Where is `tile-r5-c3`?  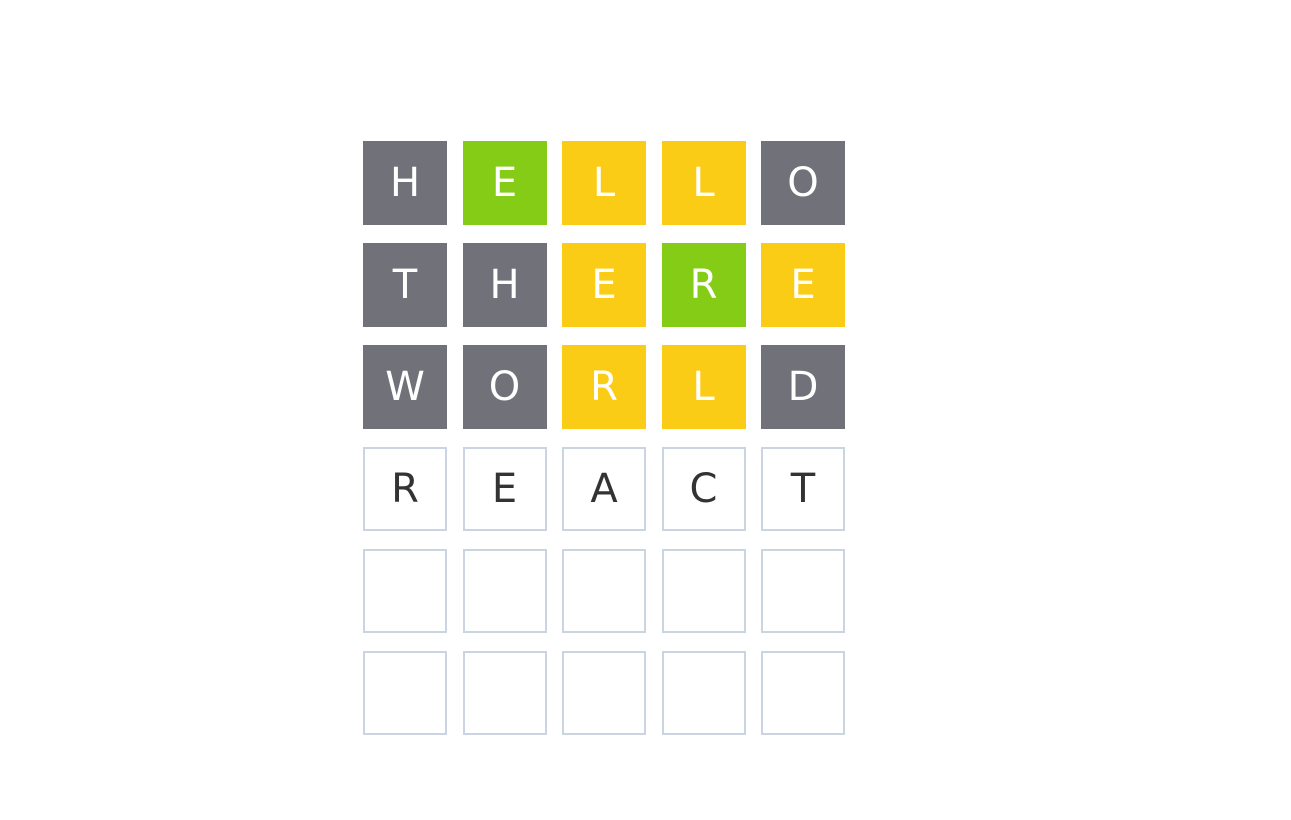
tile-r5-c3 is located at coordinates (604, 591).